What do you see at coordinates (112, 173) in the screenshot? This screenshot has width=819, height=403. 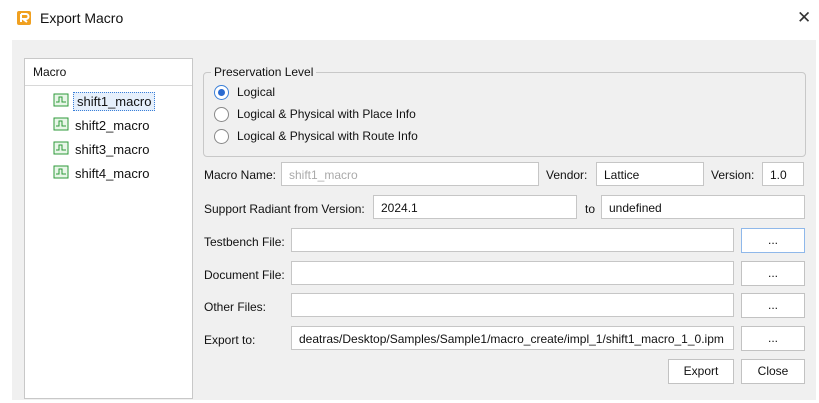 I see `macro-item-label: shift4_macro` at bounding box center [112, 173].